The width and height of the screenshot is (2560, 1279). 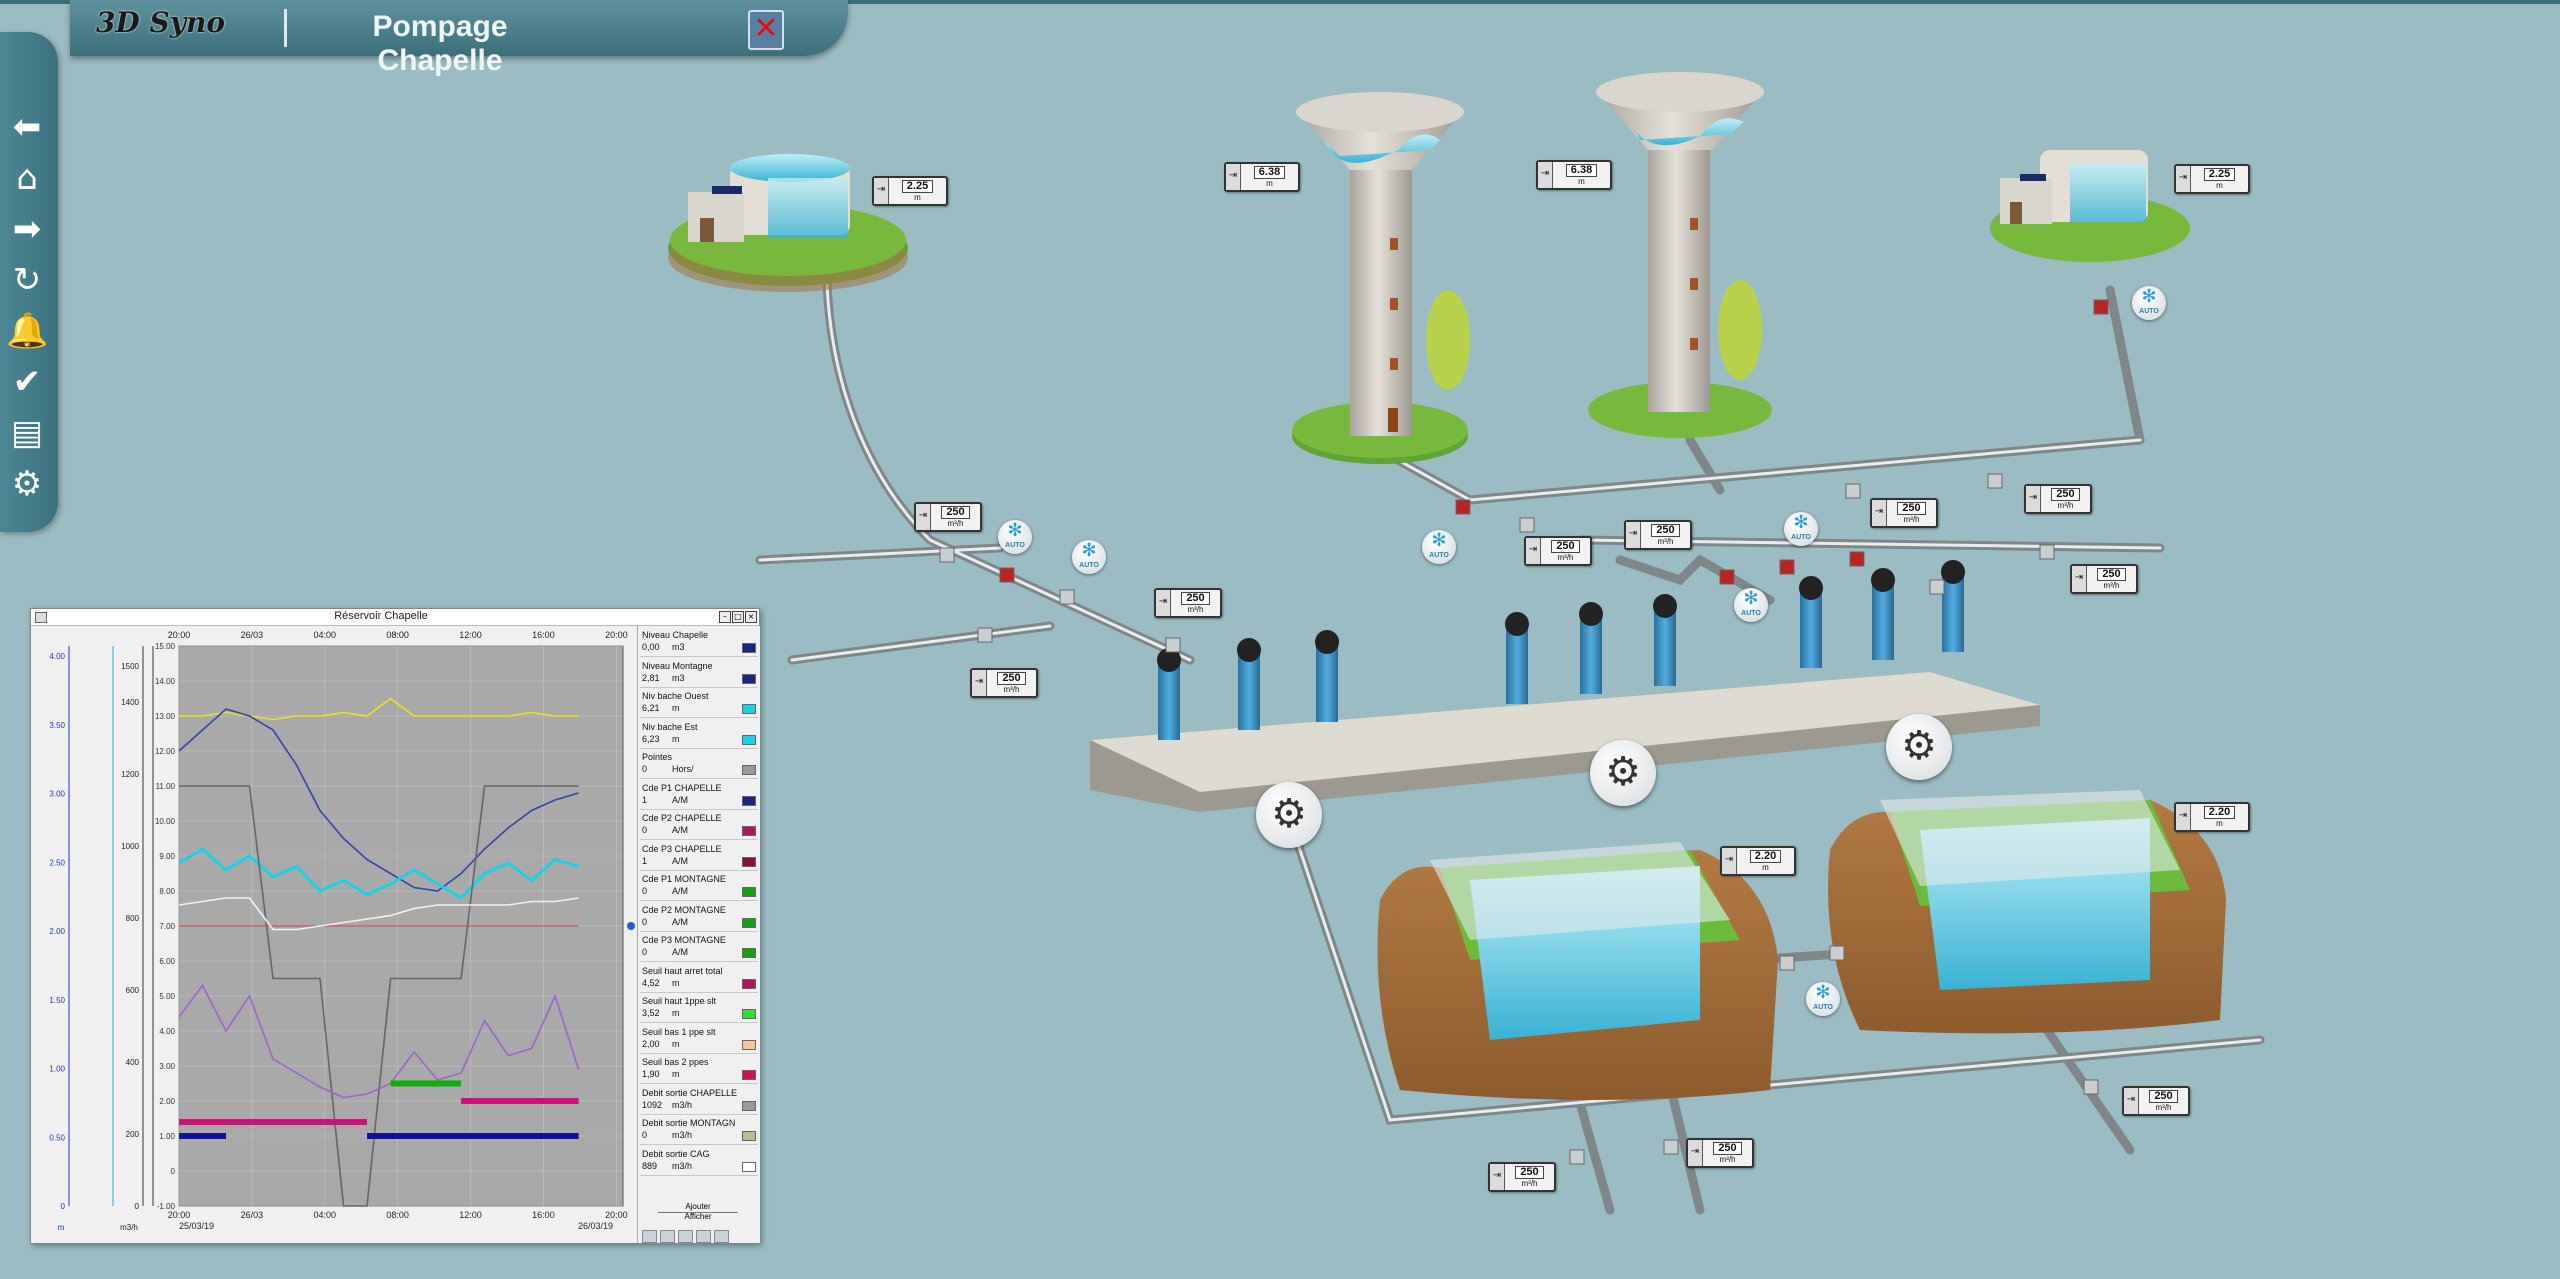 I want to click on flow-gauge-bottom-2: ⇥ 250 m³/h, so click(x=1720, y=1153).